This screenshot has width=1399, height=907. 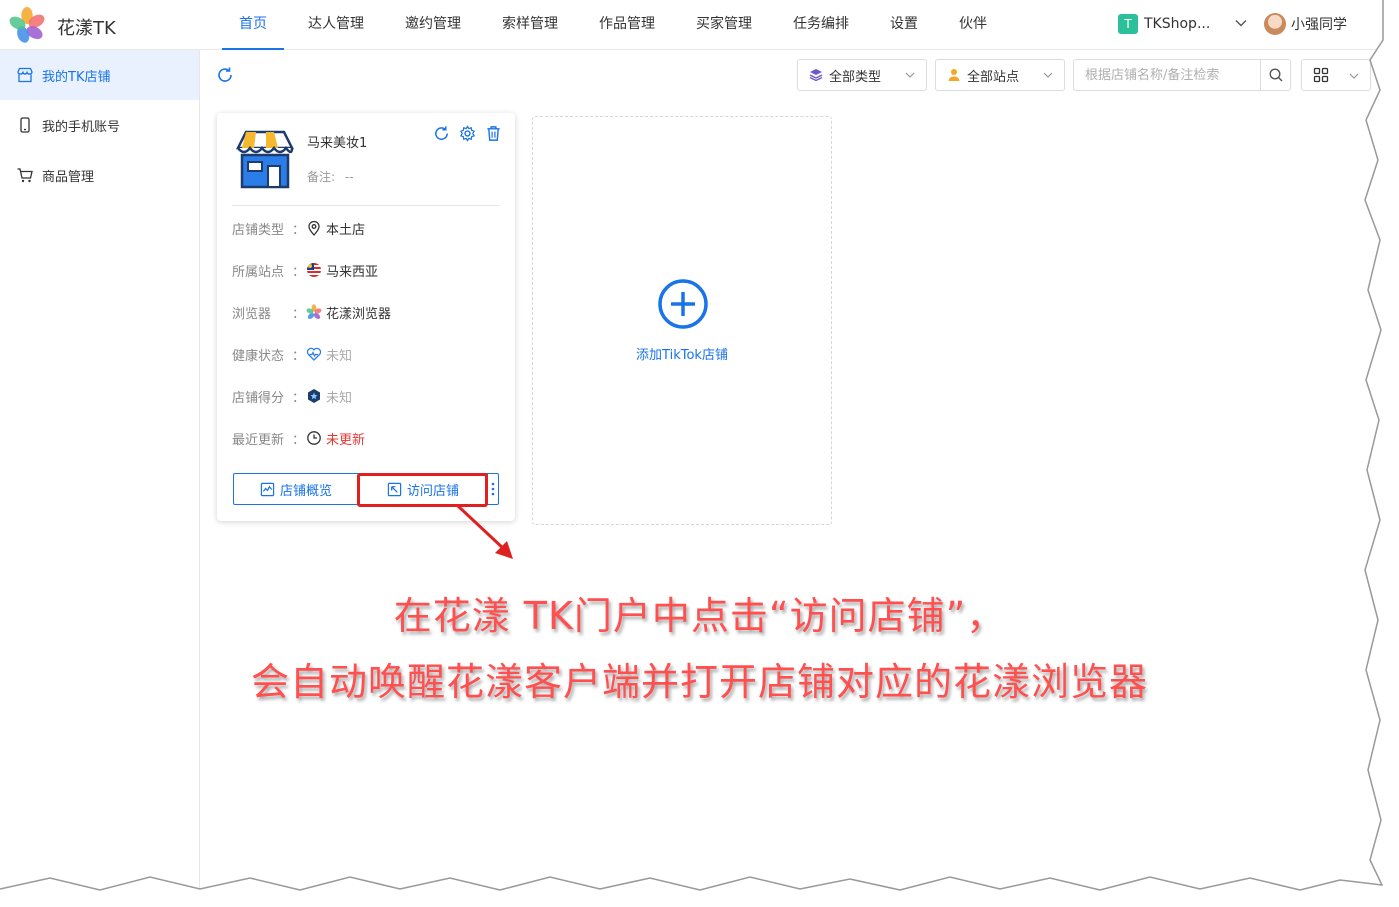 I want to click on annotation-highlight-box, so click(x=422, y=490).